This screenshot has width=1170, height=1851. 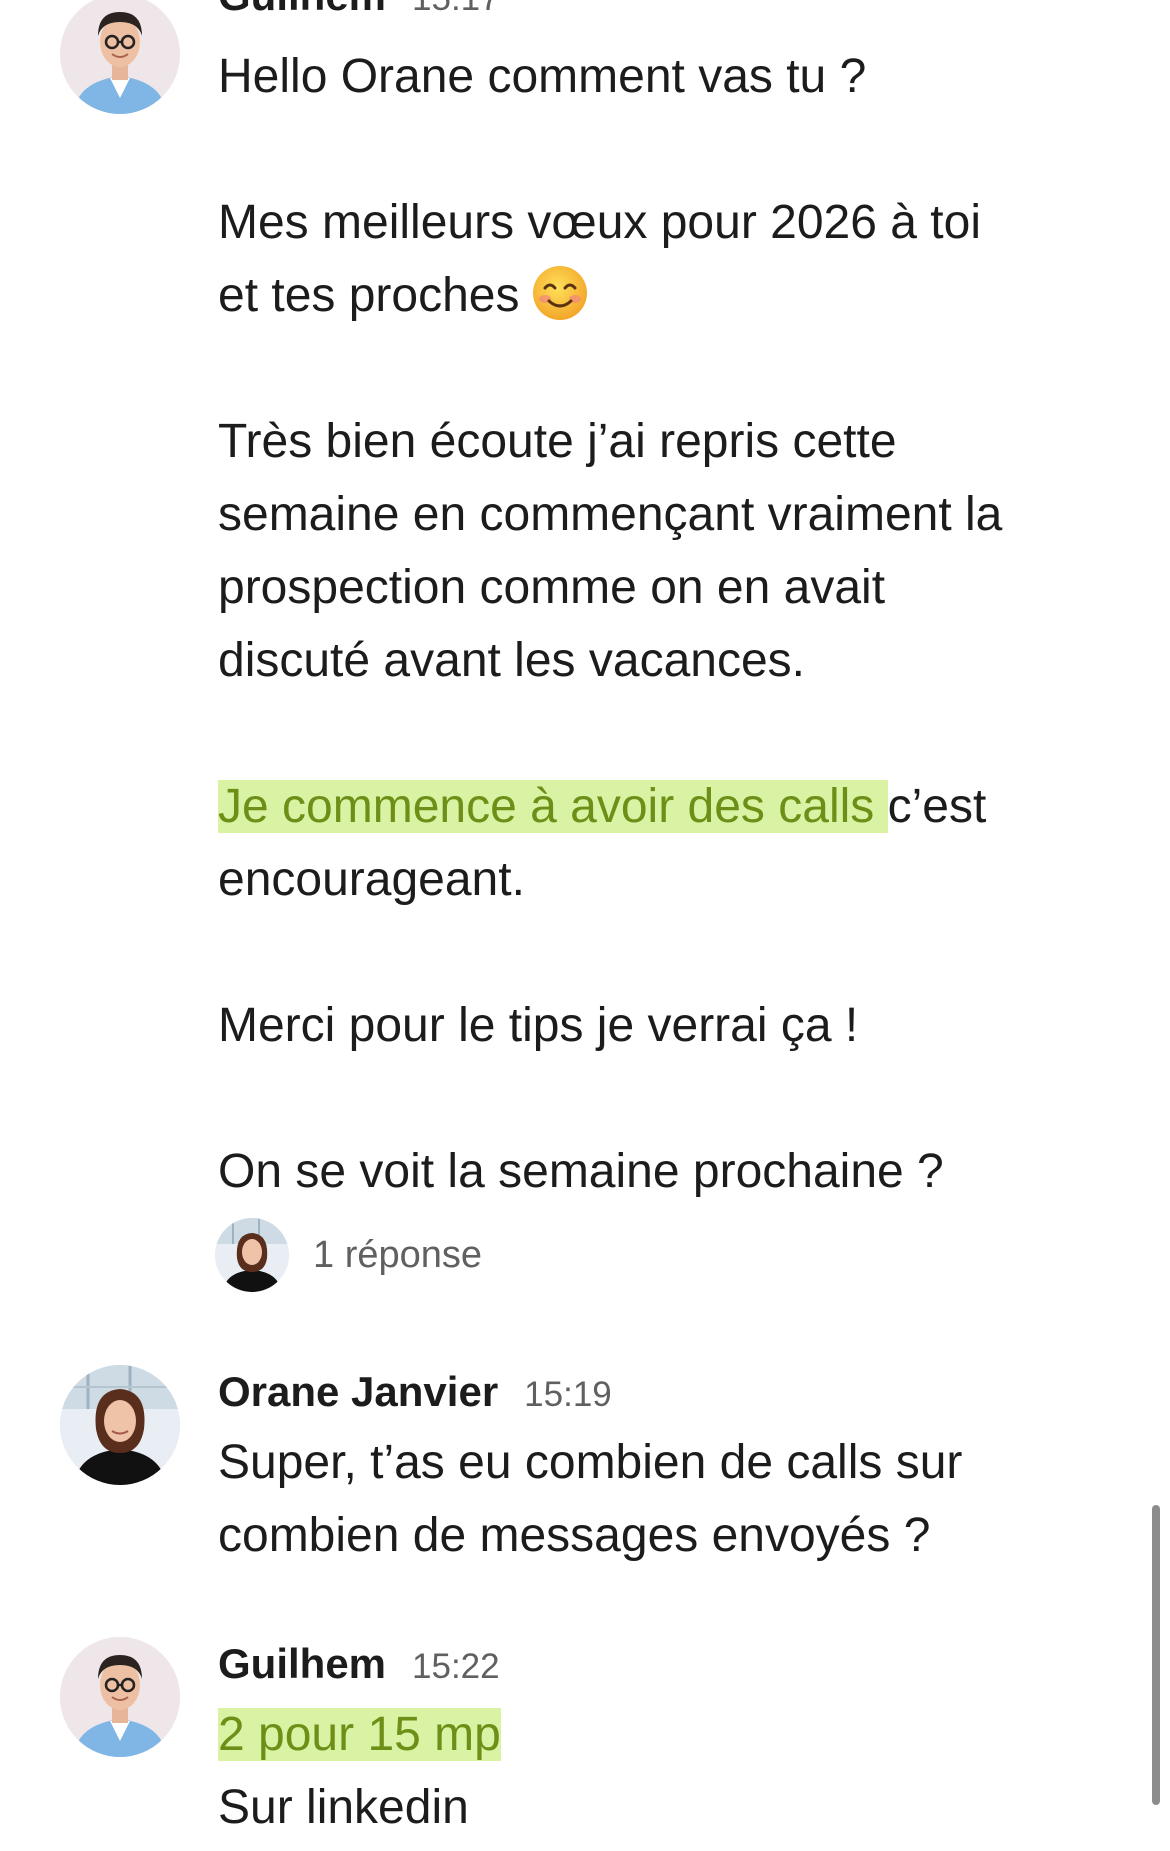 I want to click on sender-name: Orane Janvier, so click(x=358, y=1392).